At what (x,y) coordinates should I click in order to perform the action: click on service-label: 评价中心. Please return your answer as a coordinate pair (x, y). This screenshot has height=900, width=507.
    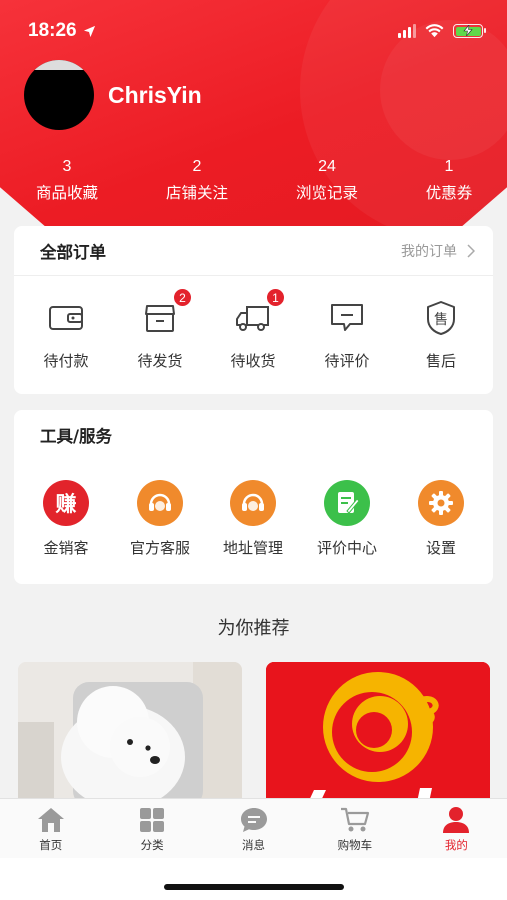
    Looking at the image, I should click on (346, 548).